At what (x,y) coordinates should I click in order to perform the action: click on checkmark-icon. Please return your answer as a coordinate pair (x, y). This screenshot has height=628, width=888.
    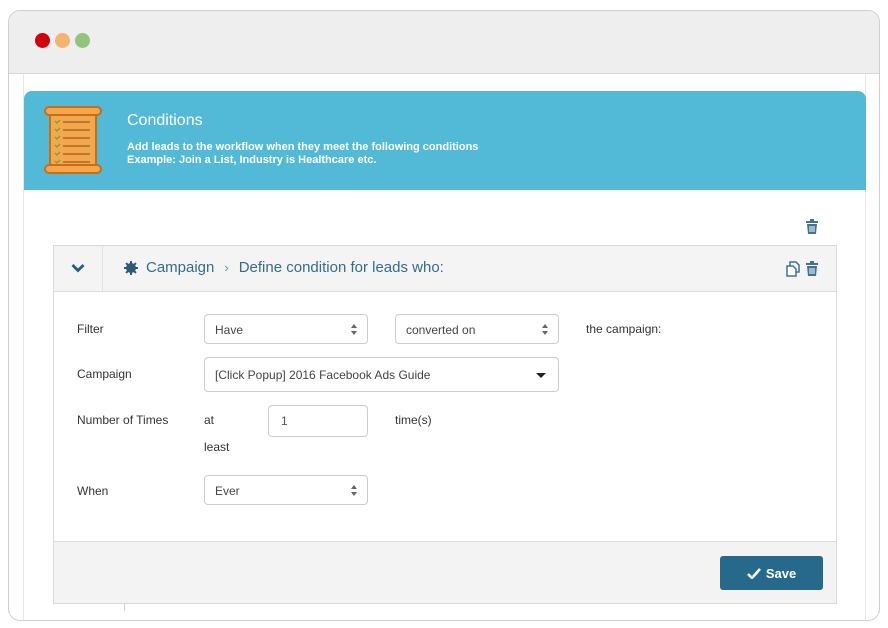
    Looking at the image, I should click on (753, 573).